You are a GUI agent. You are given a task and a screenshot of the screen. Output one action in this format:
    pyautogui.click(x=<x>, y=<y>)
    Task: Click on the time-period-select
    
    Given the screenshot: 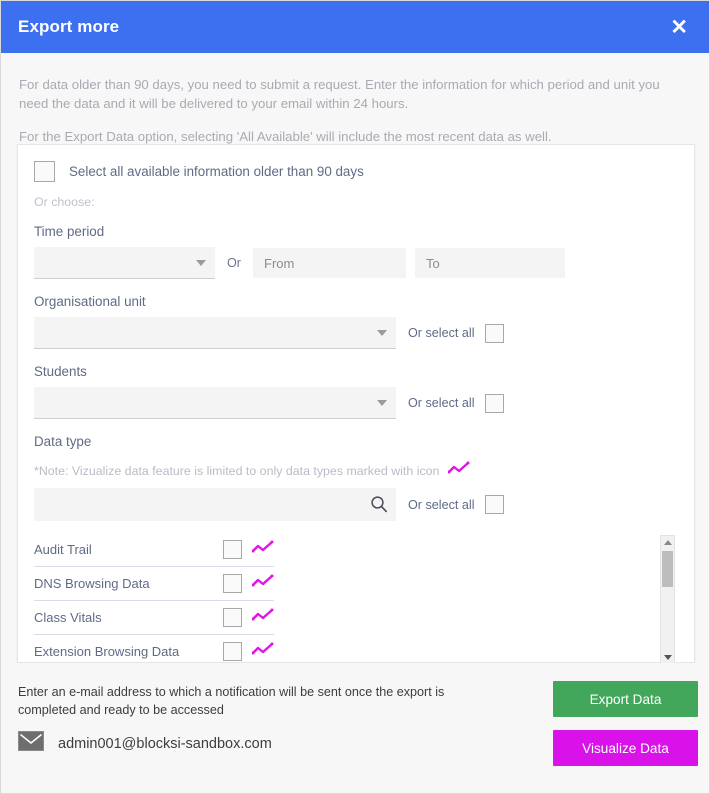 What is the action you would take?
    pyautogui.click(x=124, y=263)
    